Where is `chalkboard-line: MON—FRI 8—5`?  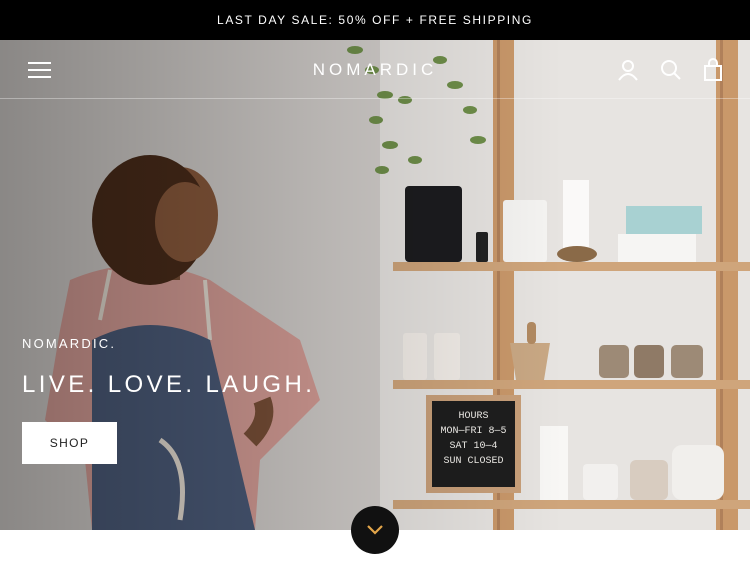 chalkboard-line: MON—FRI 8—5 is located at coordinates (473, 431).